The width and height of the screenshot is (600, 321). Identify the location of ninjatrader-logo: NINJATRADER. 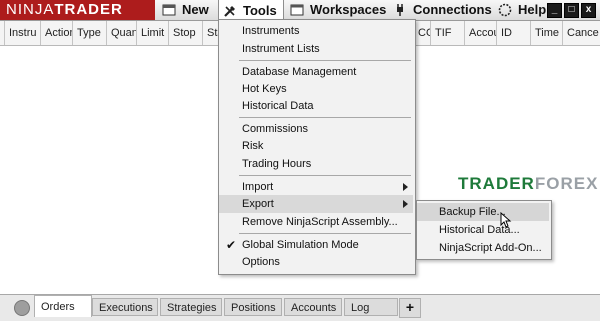
(77, 10).